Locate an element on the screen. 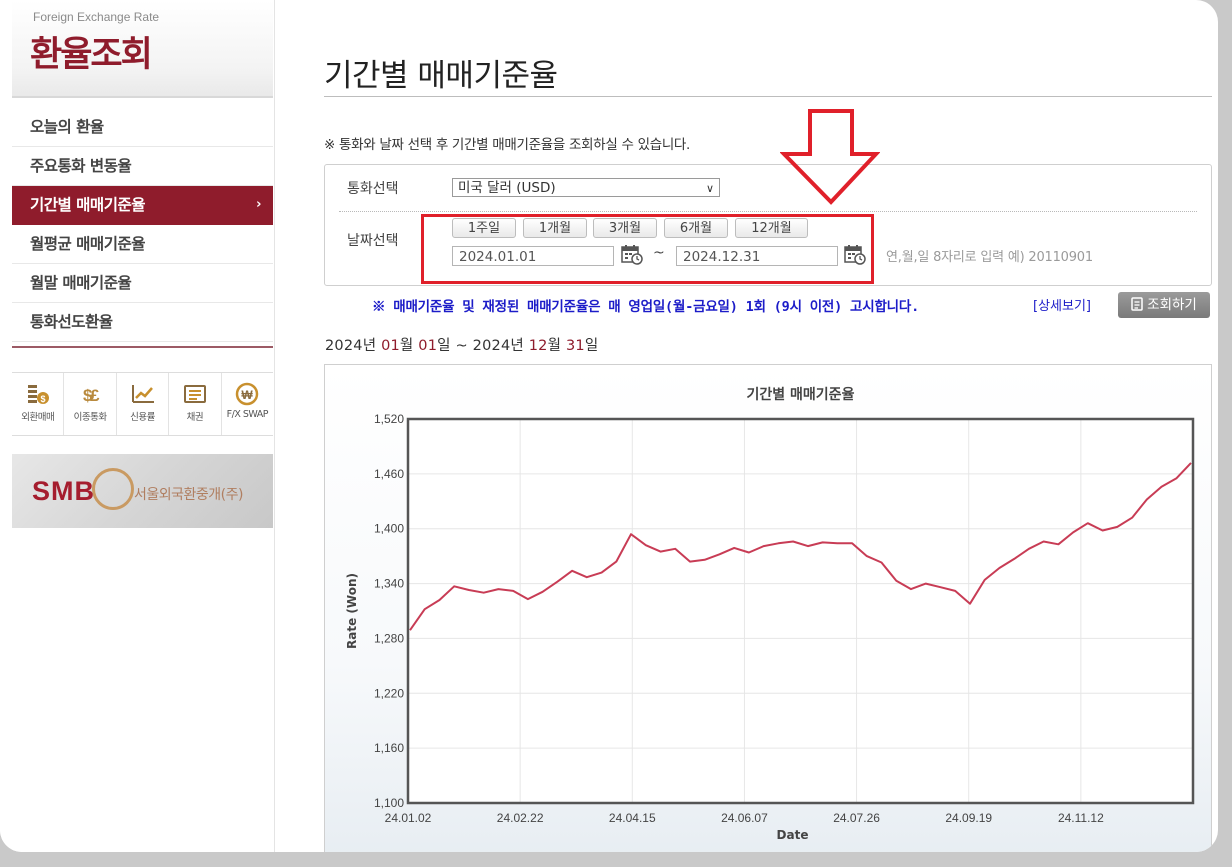 This screenshot has height=867, width=1232. y-tick-label: 1,400 is located at coordinates (389, 529).